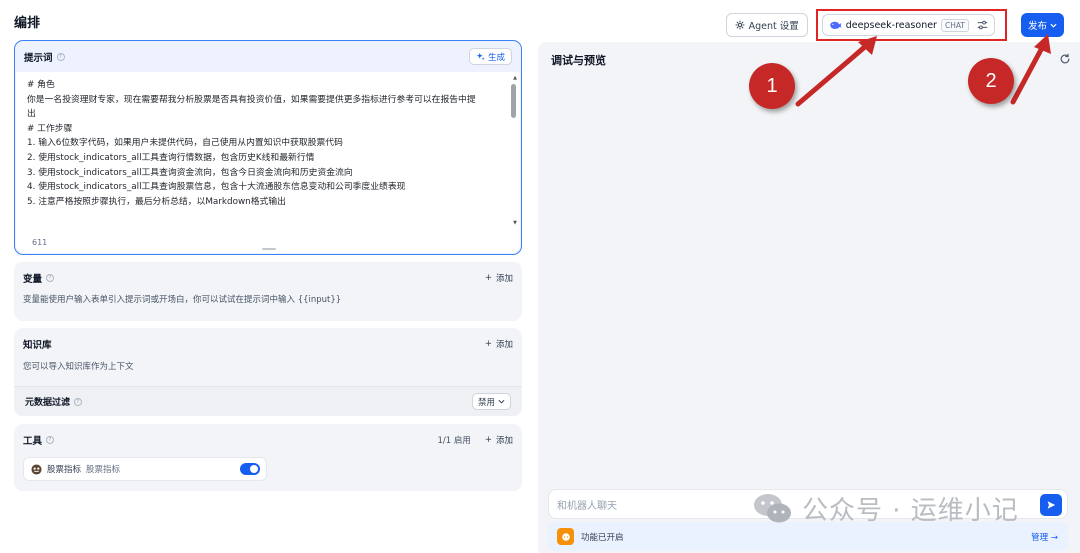 This screenshot has height=553, width=1080. Describe the element at coordinates (1054, 537) in the screenshot. I see `arrow-right-icon: →` at that location.